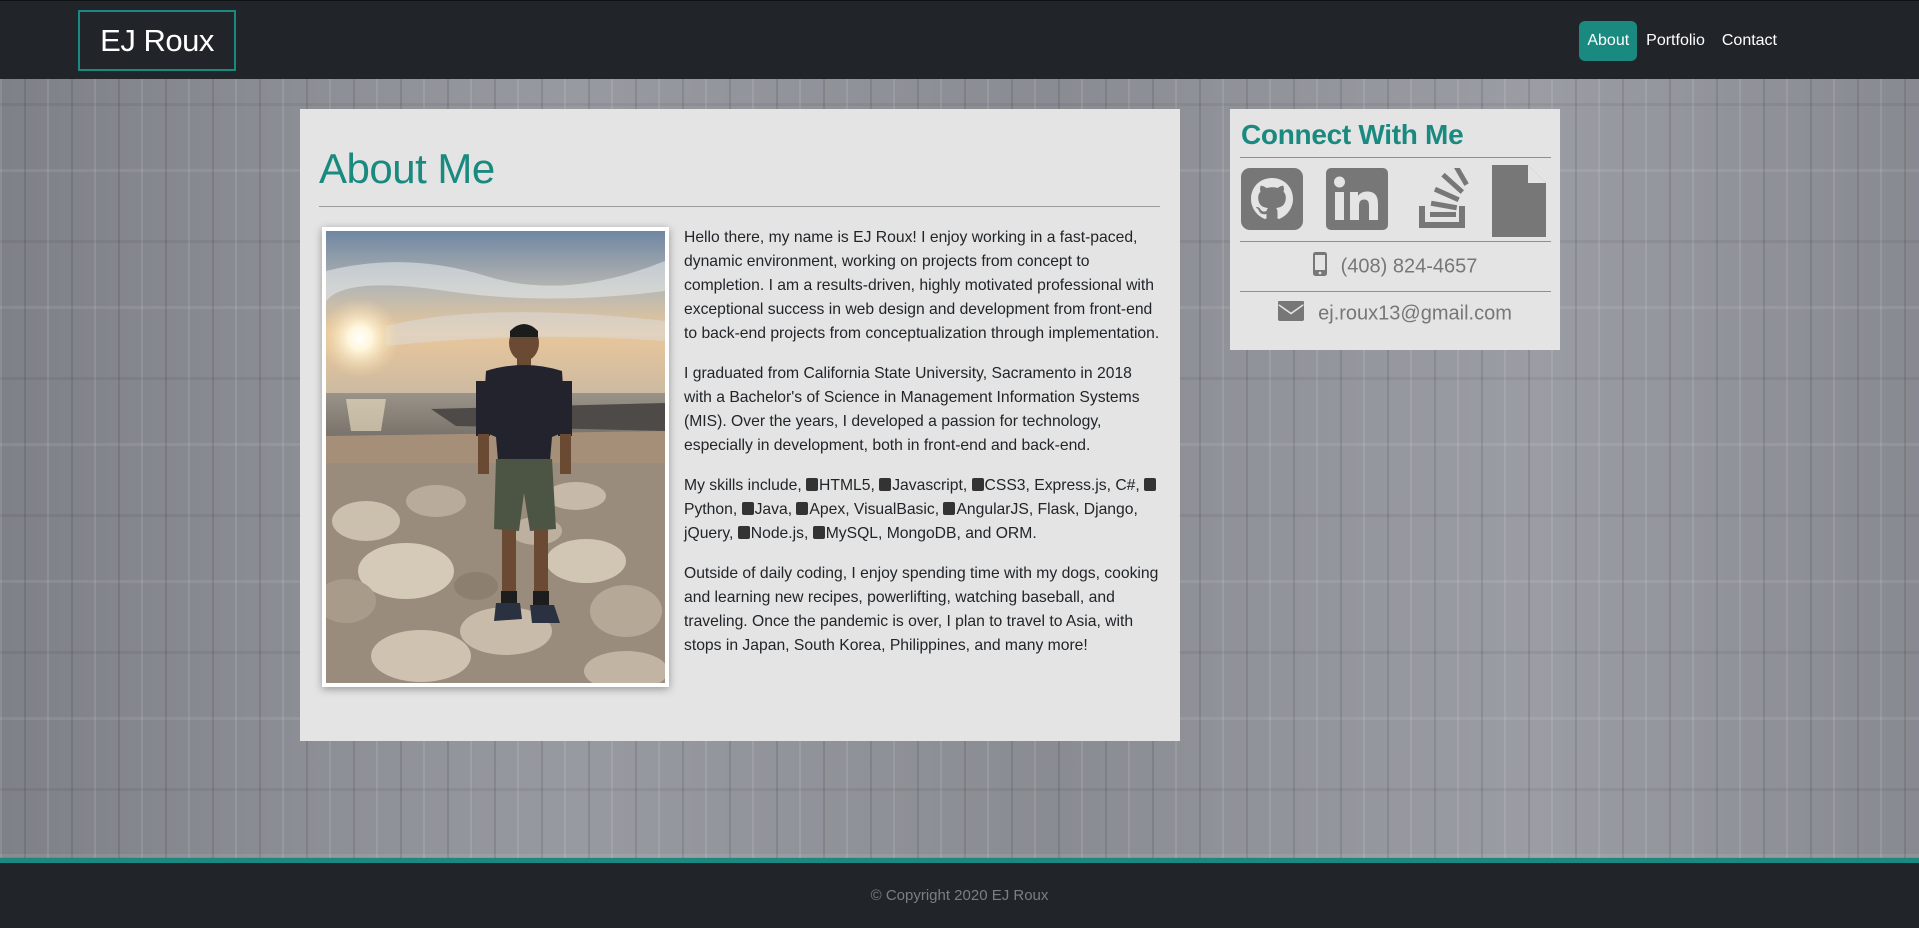 Image resolution: width=1919 pixels, height=928 pixels. What do you see at coordinates (1108, 509) in the screenshot?
I see `skill-name: Django` at bounding box center [1108, 509].